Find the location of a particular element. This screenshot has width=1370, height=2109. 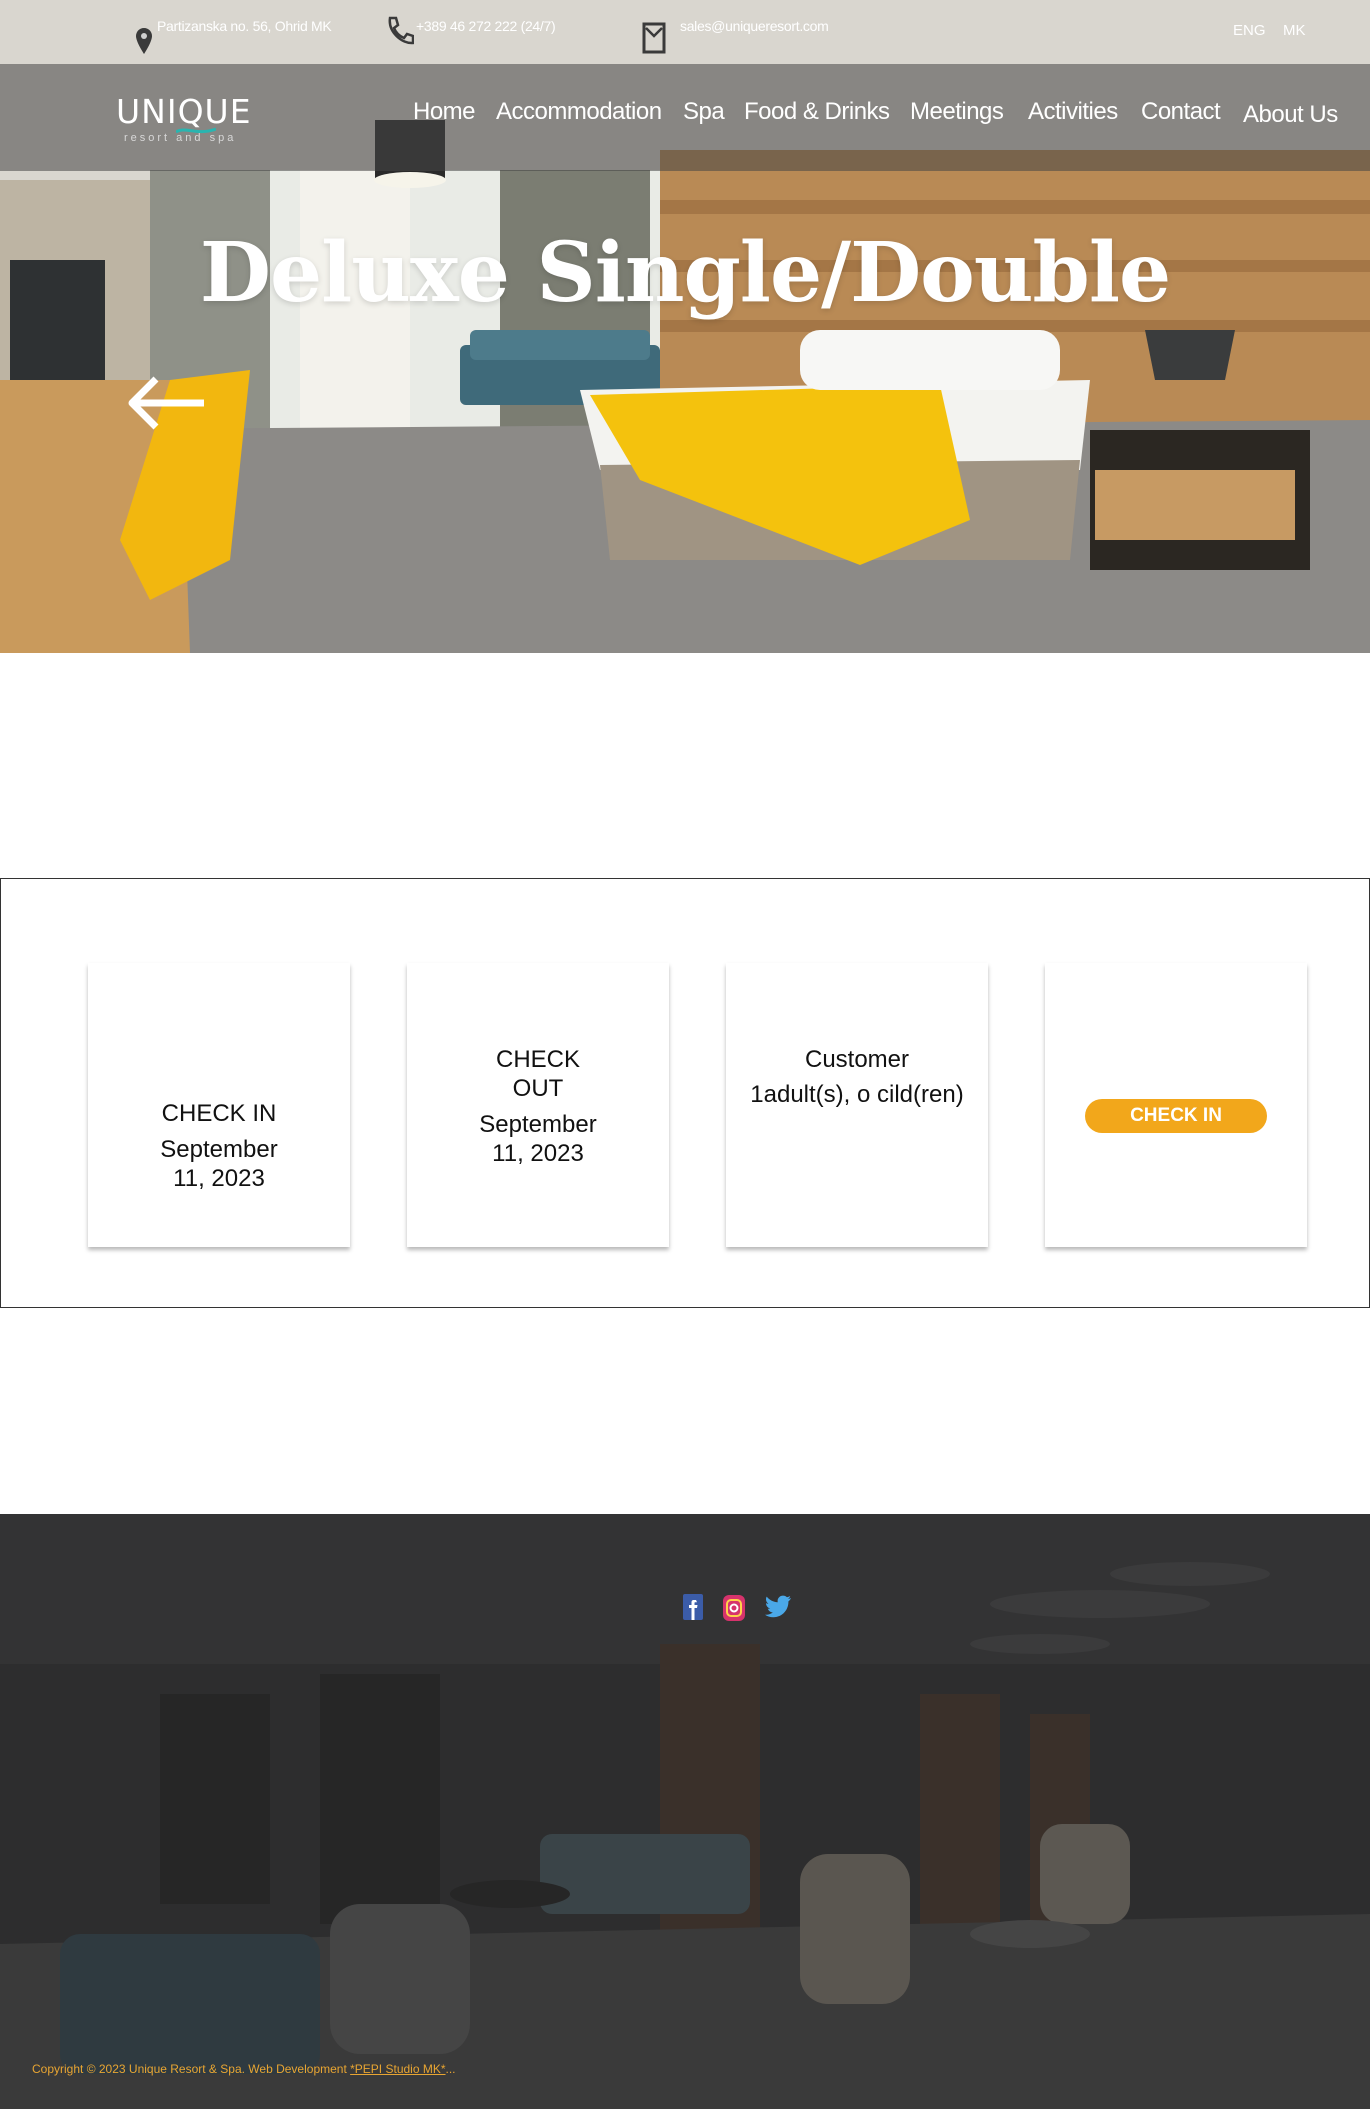

lang-eng-link: ENG is located at coordinates (1249, 30).